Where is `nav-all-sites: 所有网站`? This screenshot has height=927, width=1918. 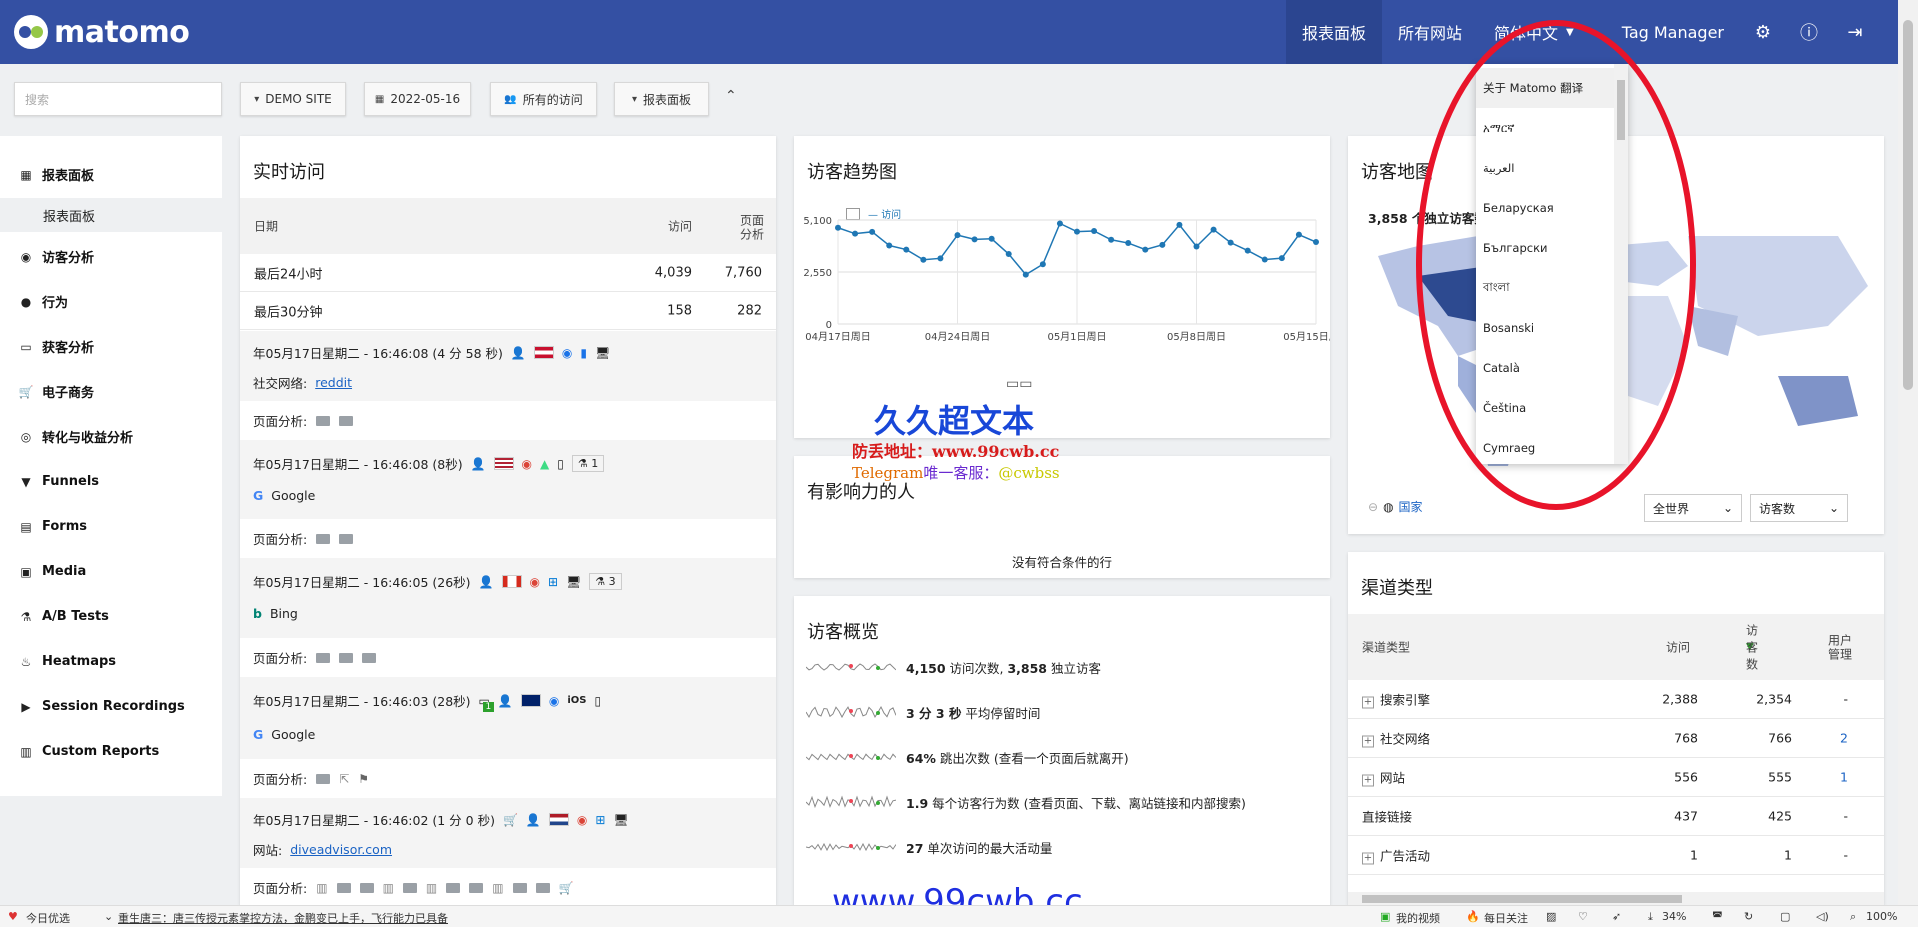
nav-all-sites: 所有网站 is located at coordinates (1430, 32).